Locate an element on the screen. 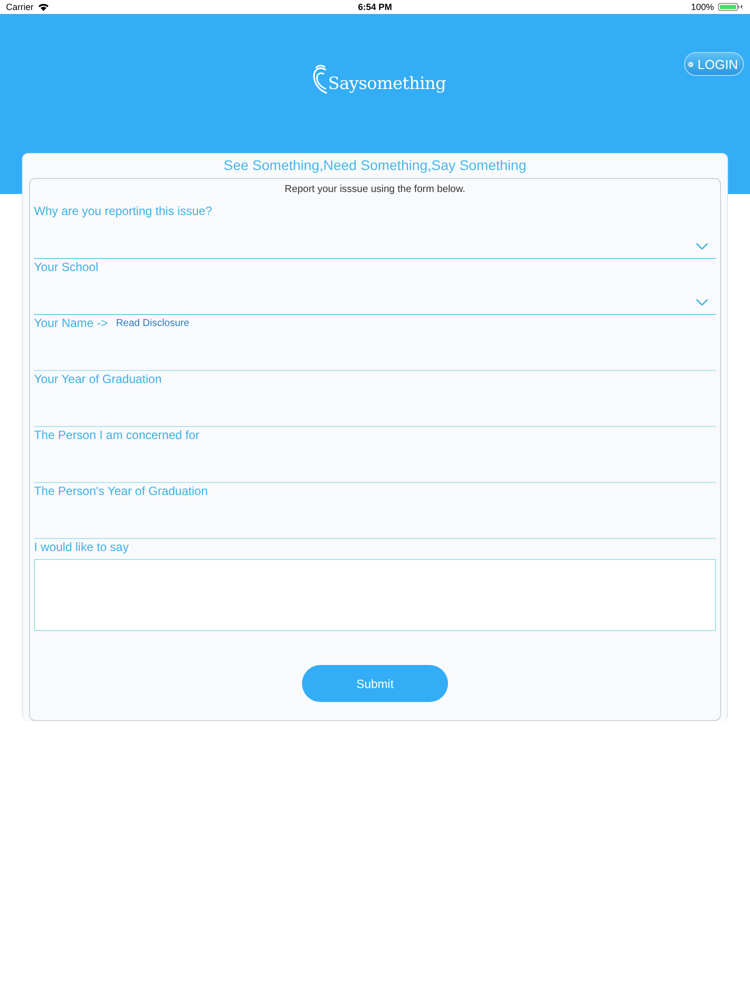 The width and height of the screenshot is (750, 1000). clock-time: 6:54 PM is located at coordinates (375, 7).